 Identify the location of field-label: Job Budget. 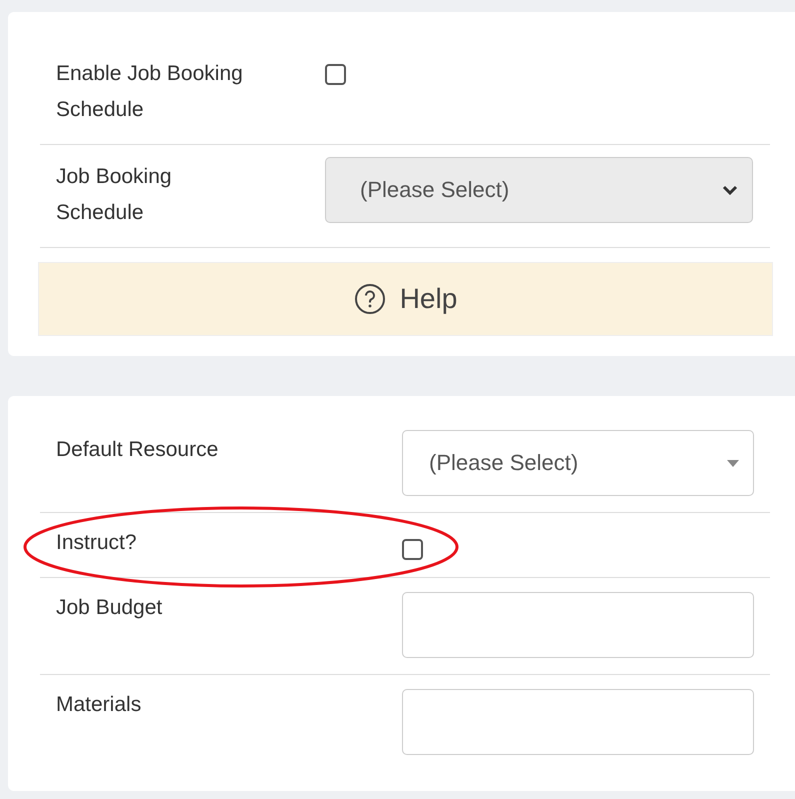
(110, 608).